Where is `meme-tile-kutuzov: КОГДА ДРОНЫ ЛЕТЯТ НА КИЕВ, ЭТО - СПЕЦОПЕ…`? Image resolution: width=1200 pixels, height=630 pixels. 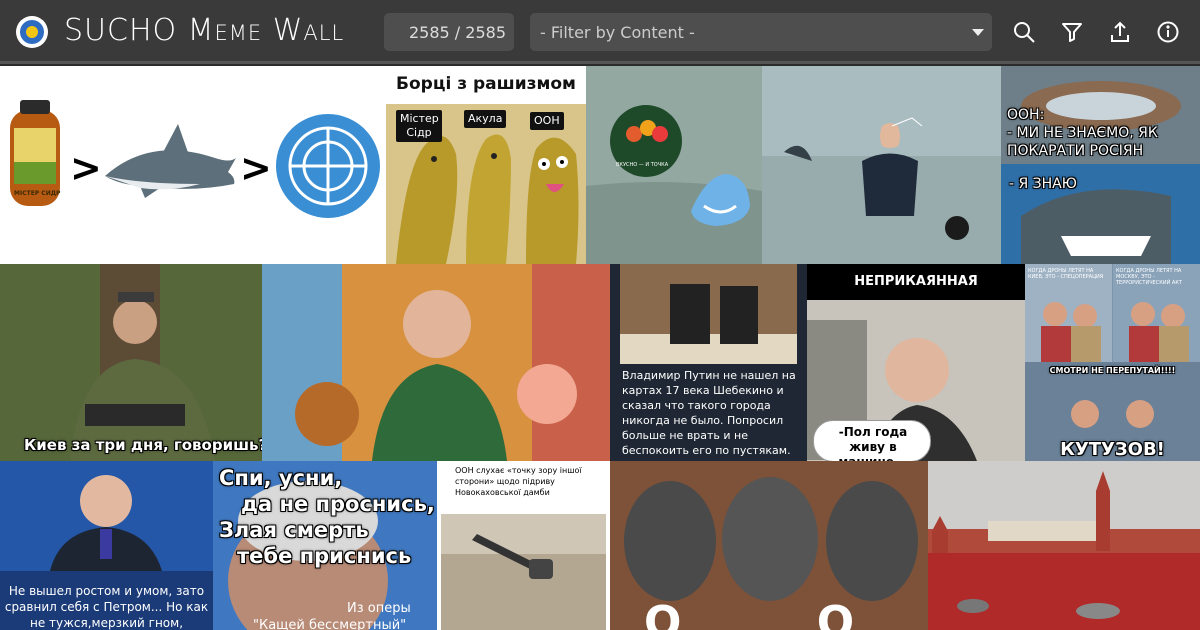
meme-tile-kutuzov: КОГДА ДРОНЫ ЛЕТЯТ НА КИЕВ, ЭТО - СПЕЦОПЕ… is located at coordinates (1112, 362).